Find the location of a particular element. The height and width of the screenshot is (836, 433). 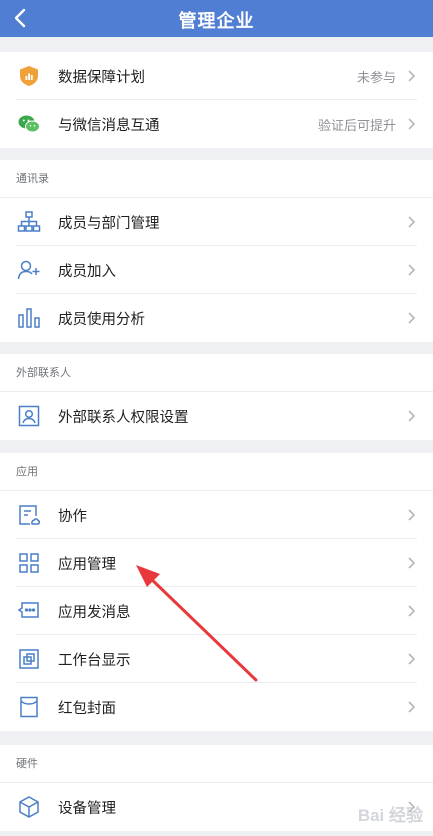

page-title: 管理企业 is located at coordinates (216, 21).